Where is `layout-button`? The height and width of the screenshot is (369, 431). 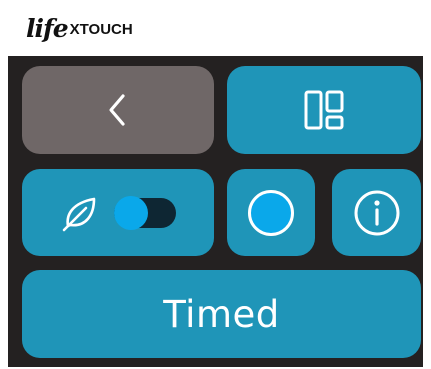
layout-button is located at coordinates (324, 110).